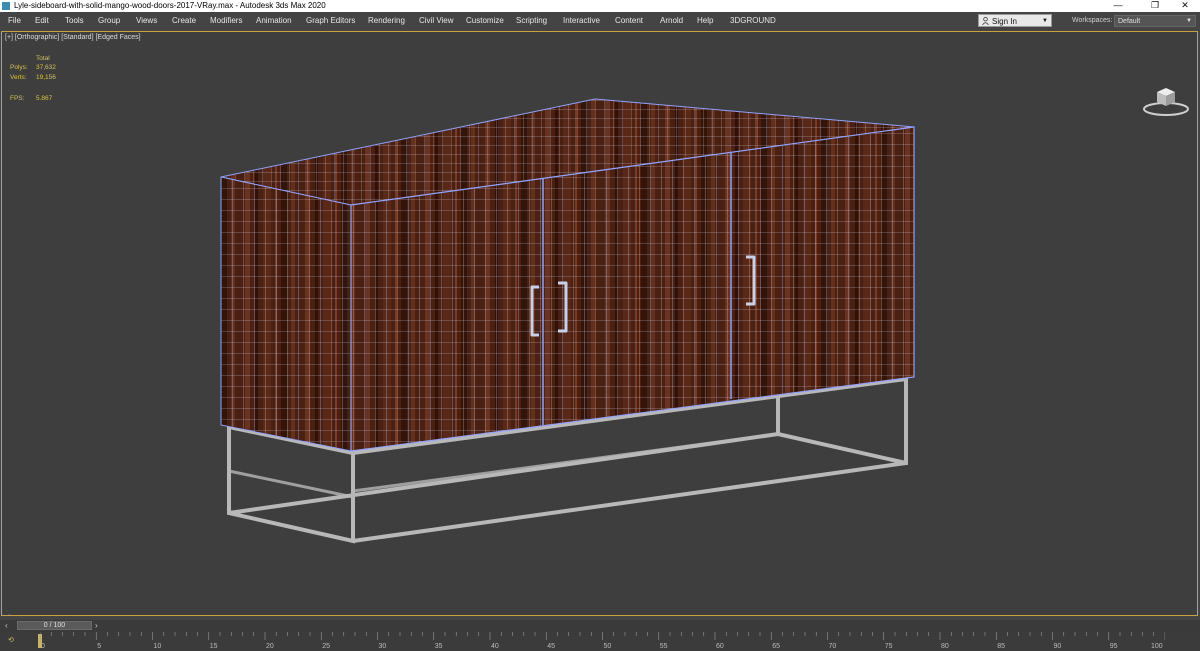 Image resolution: width=1200 pixels, height=651 pixels. What do you see at coordinates (43, 646) in the screenshot?
I see `ruler-tick-label: 0` at bounding box center [43, 646].